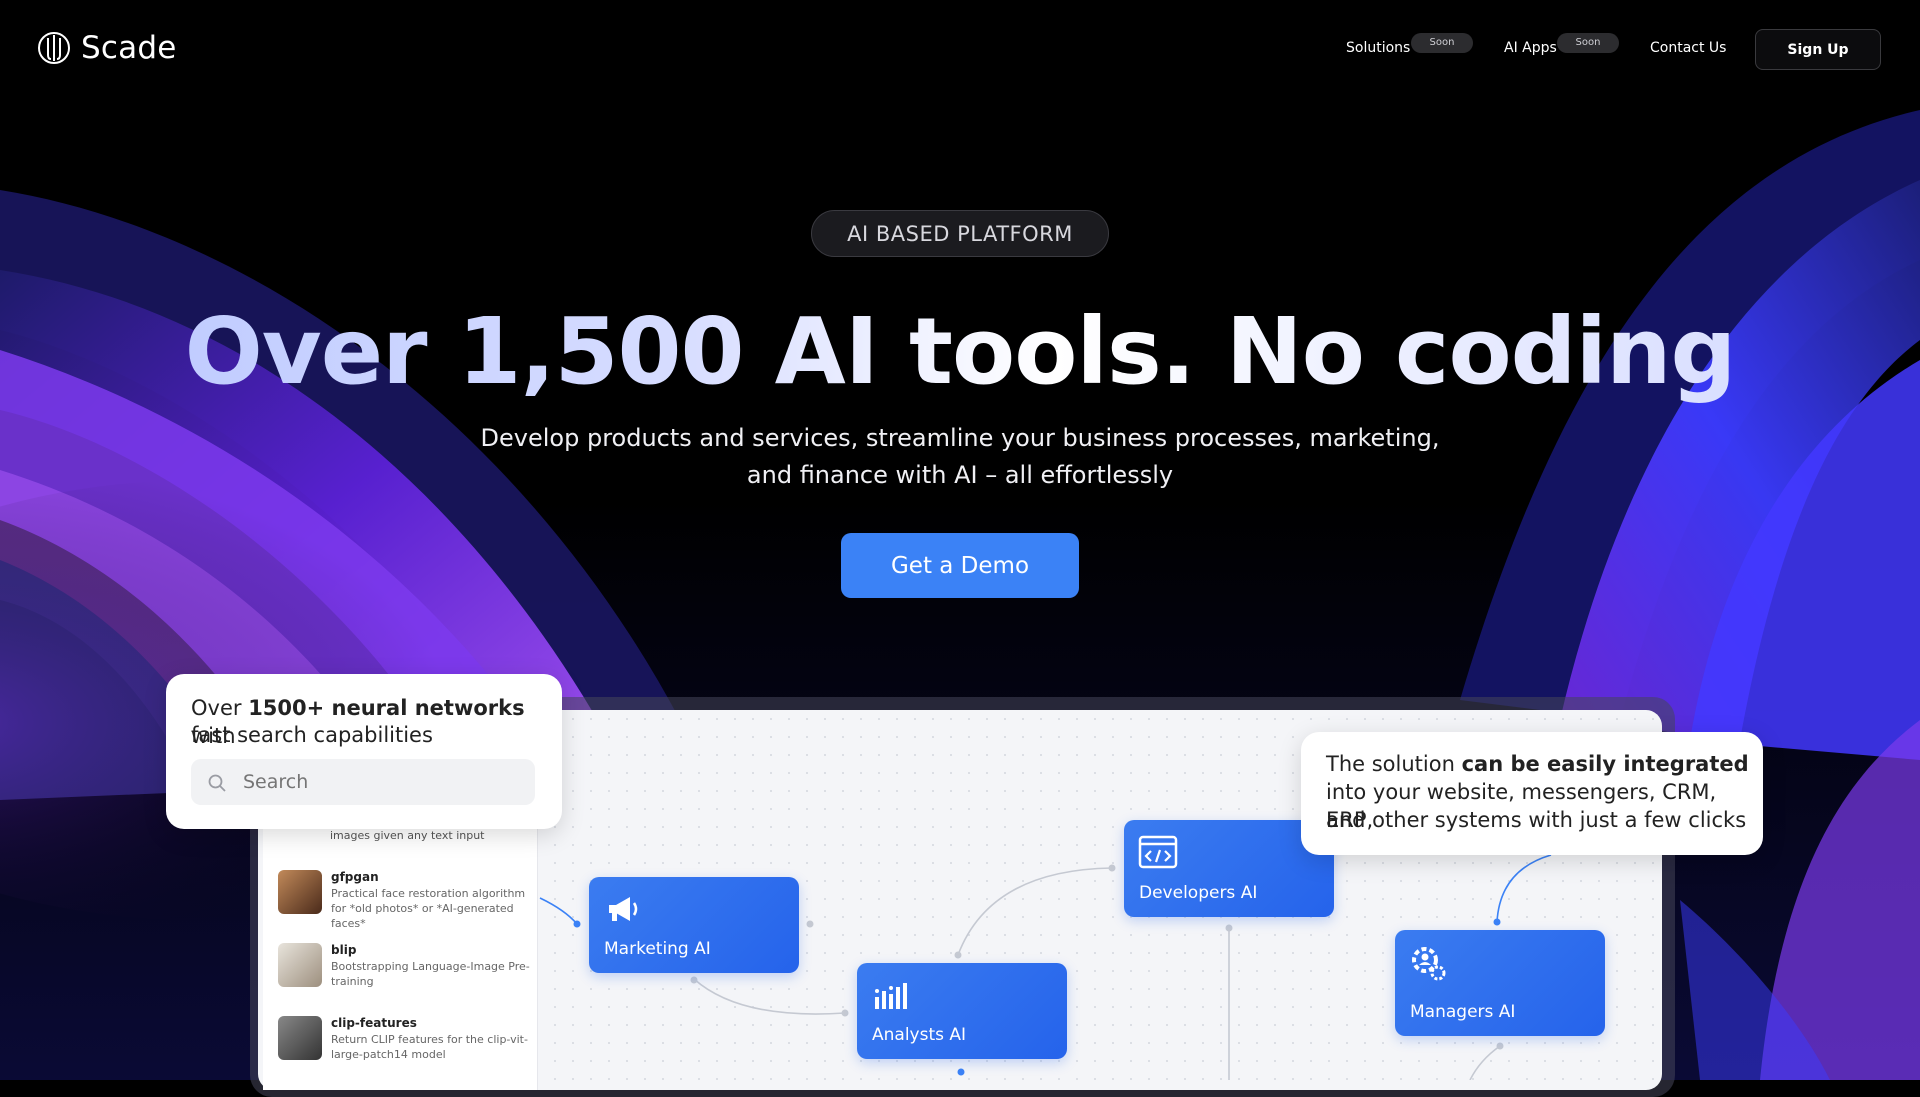  Describe the element at coordinates (1588, 43) in the screenshot. I see `nav-ai-apps-soon-badge: Soon` at that location.